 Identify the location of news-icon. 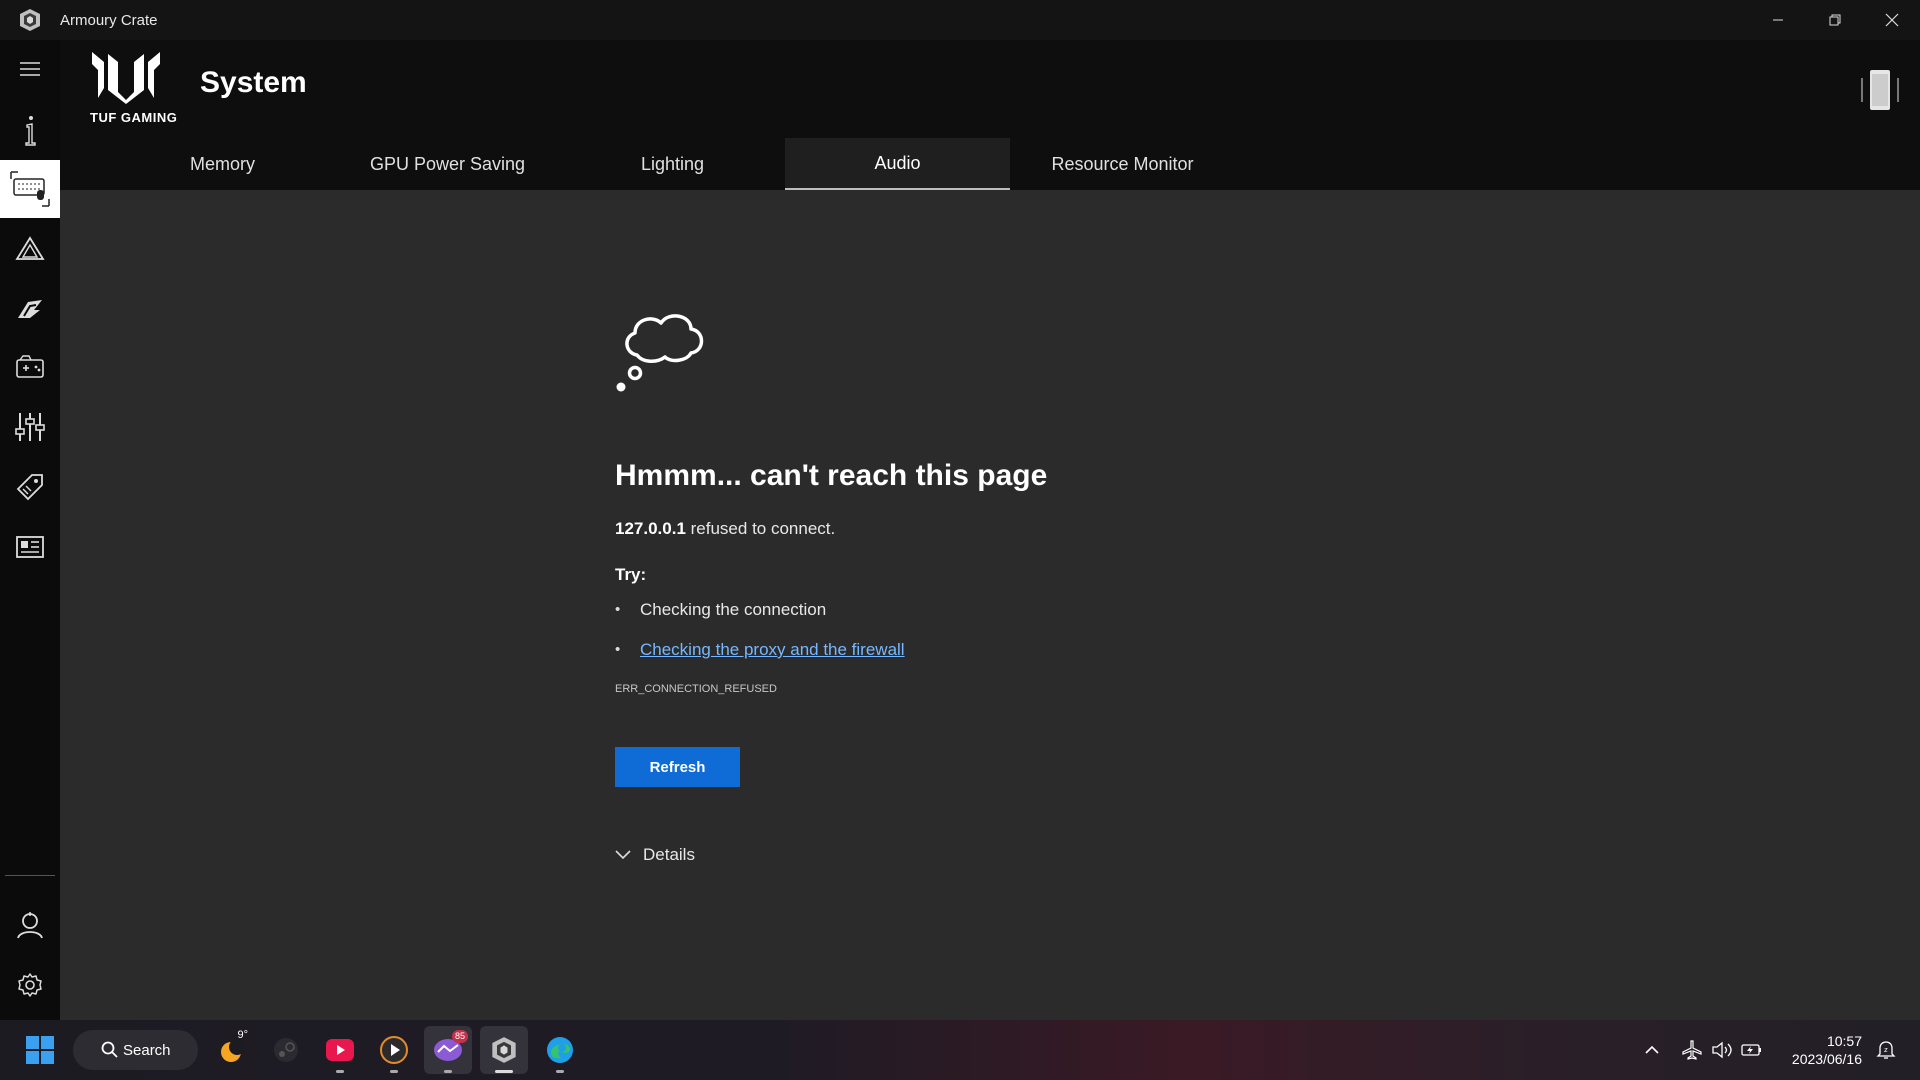
(30, 547).